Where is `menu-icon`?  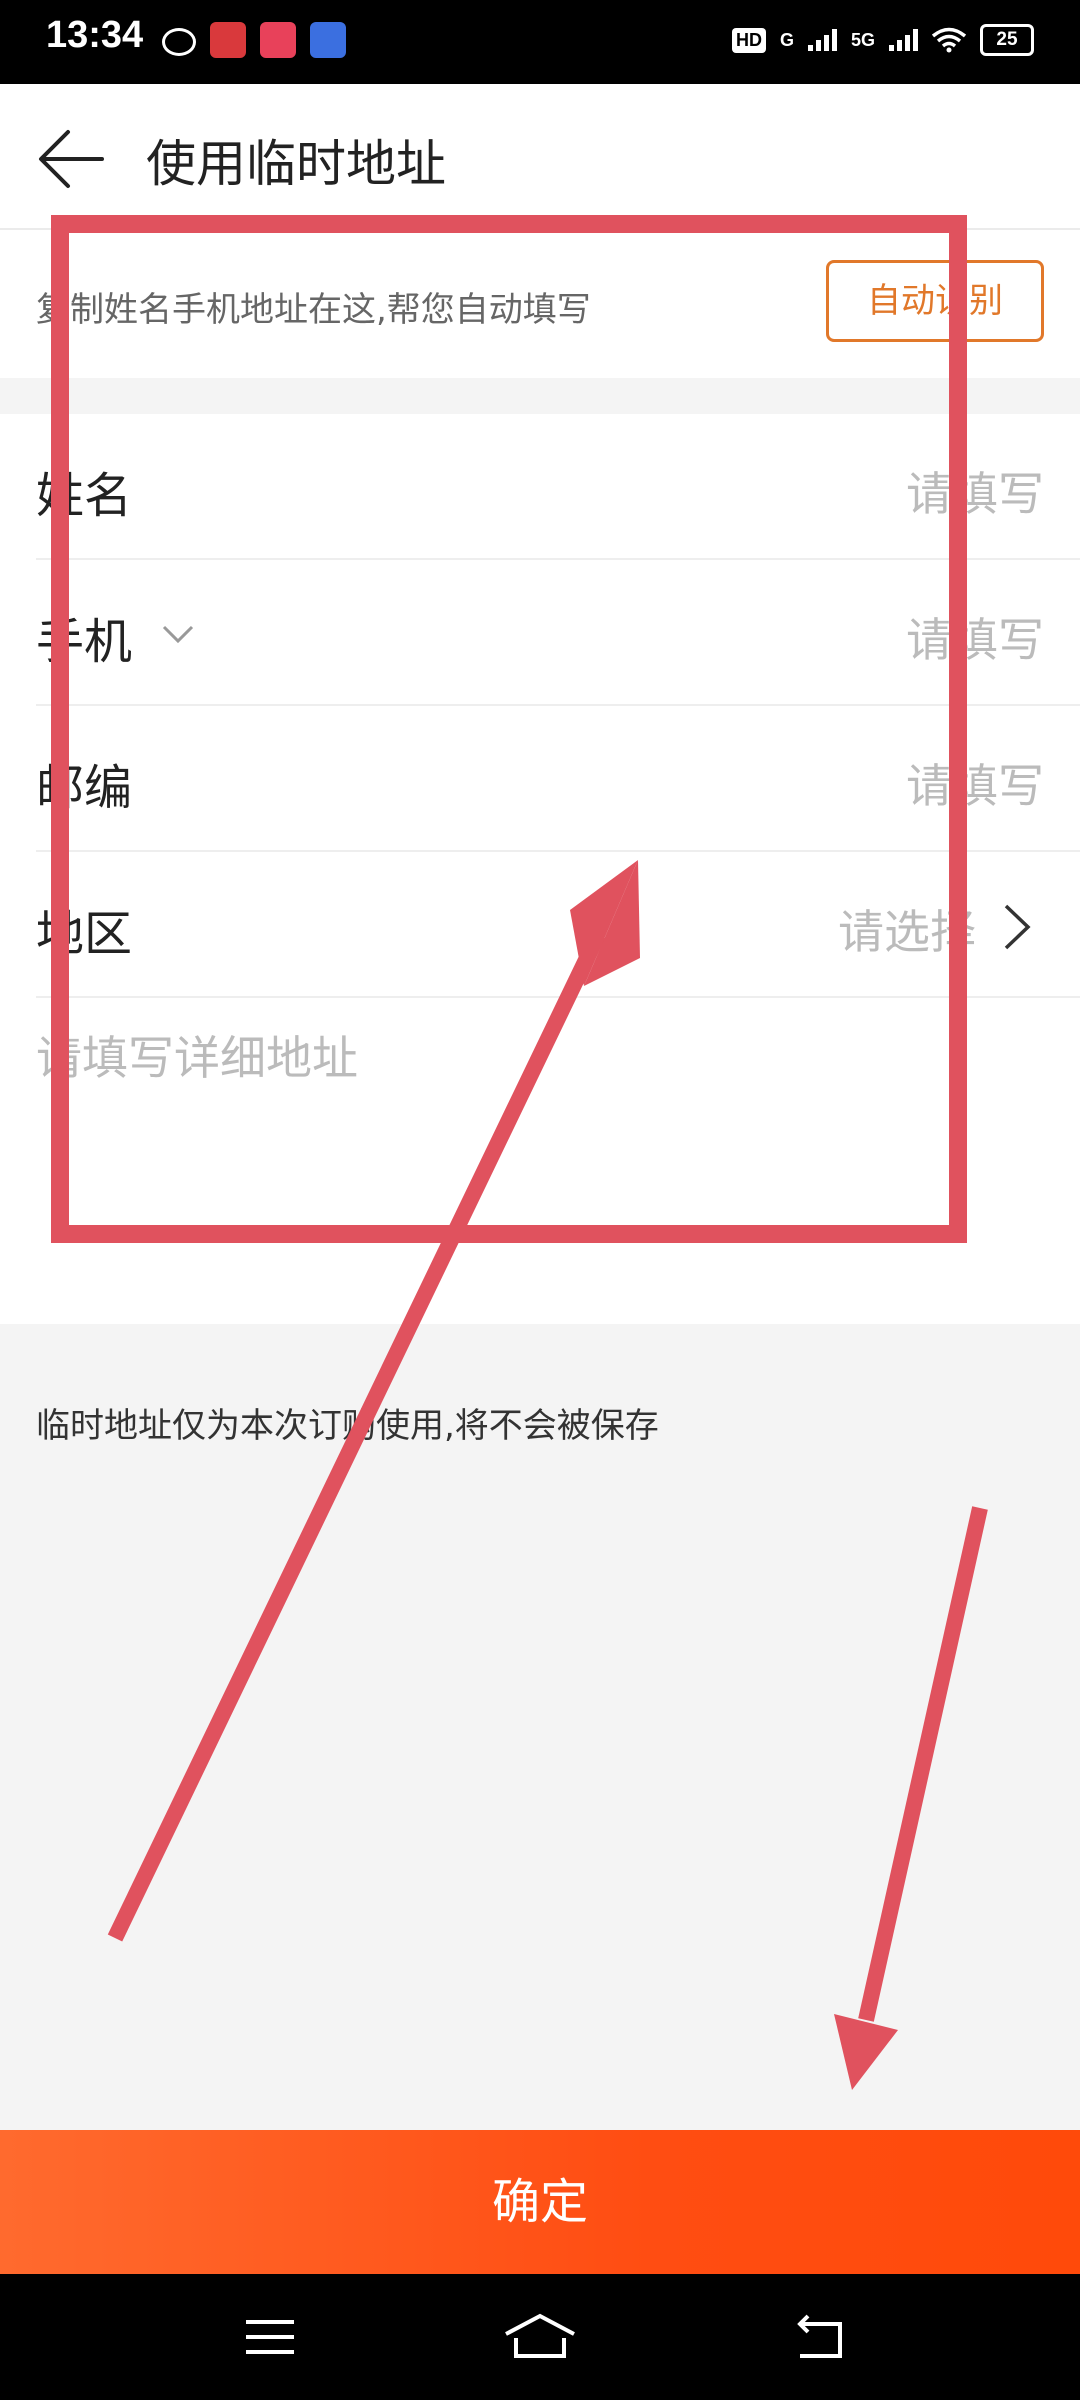
menu-icon is located at coordinates (270, 2337).